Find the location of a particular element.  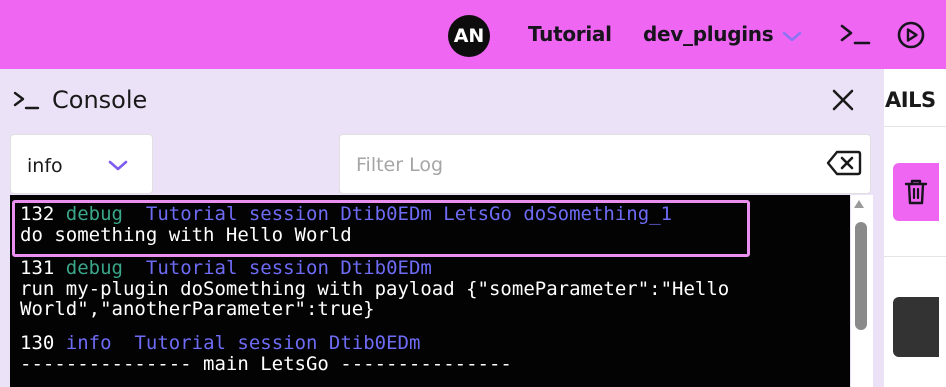

log-entry-id: 131 is located at coordinates (37, 268).